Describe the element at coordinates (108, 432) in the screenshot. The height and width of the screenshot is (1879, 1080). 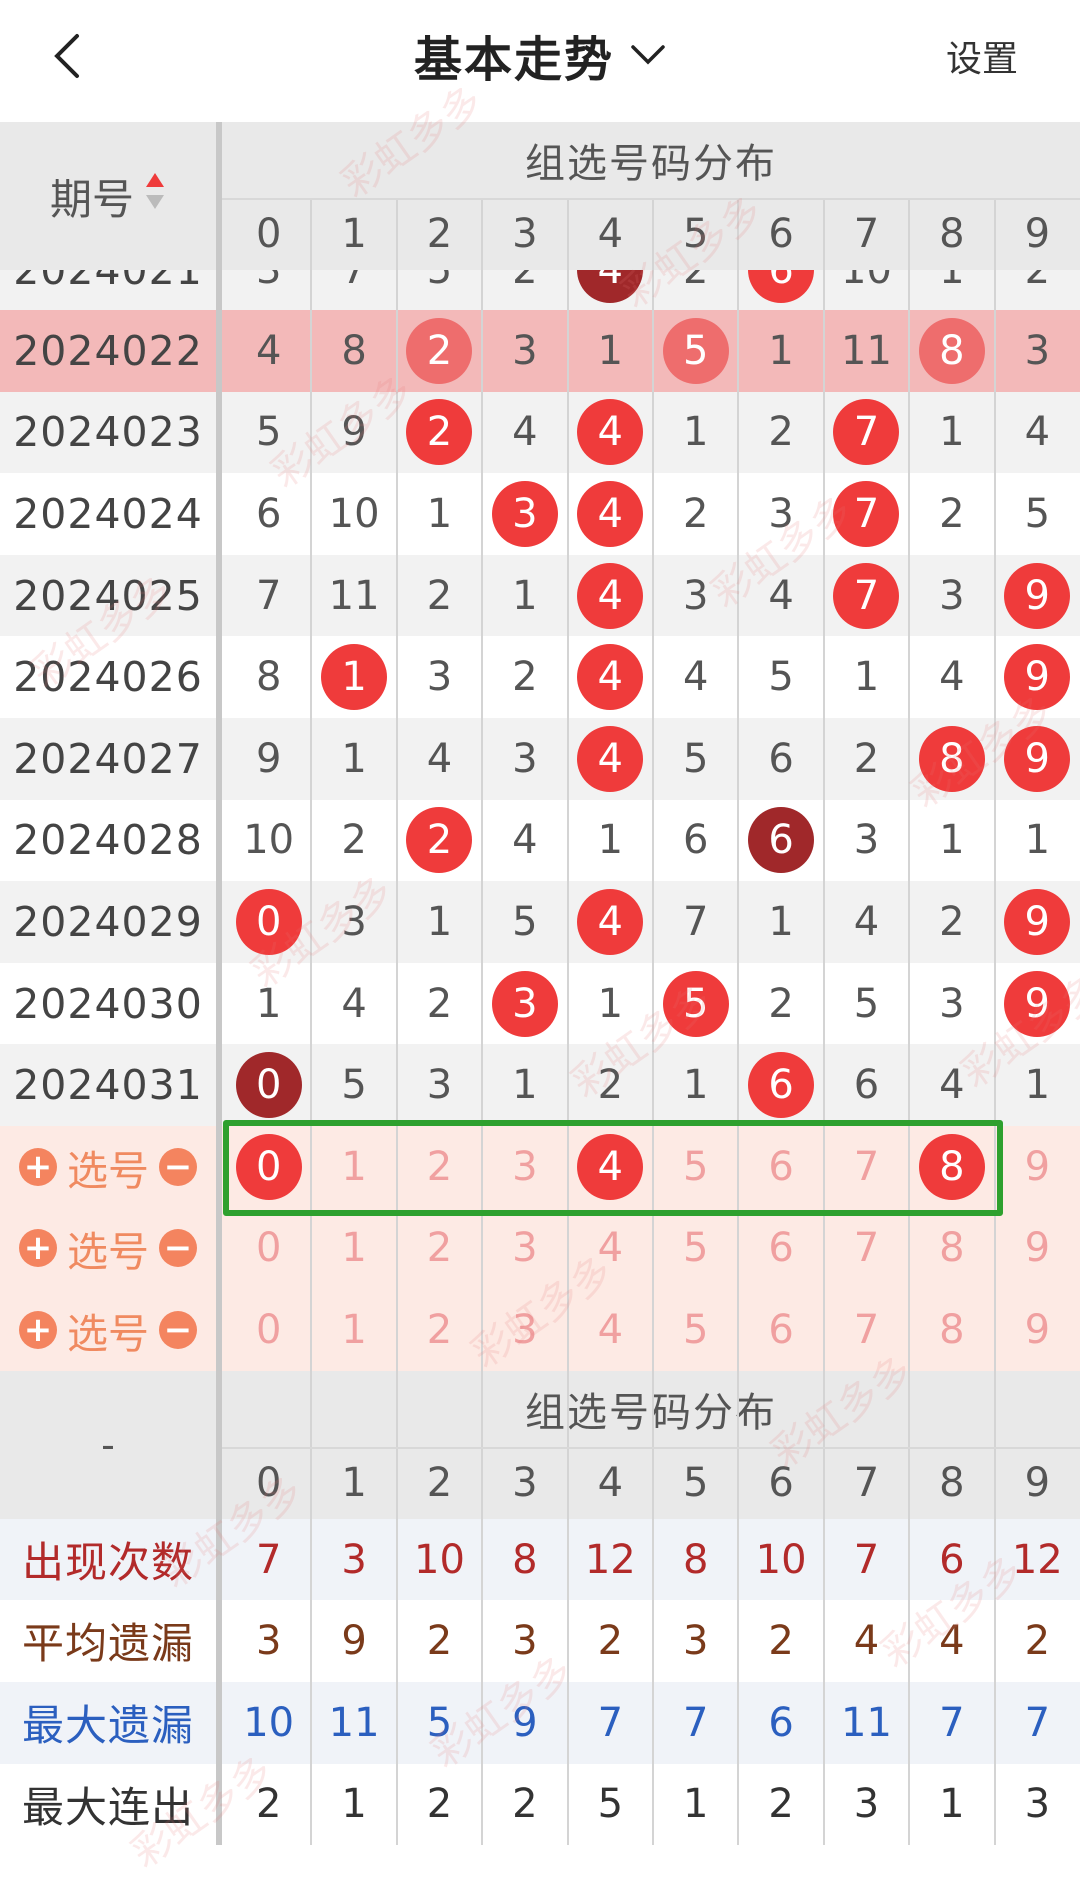
I see `period-cell: 2024023` at that location.